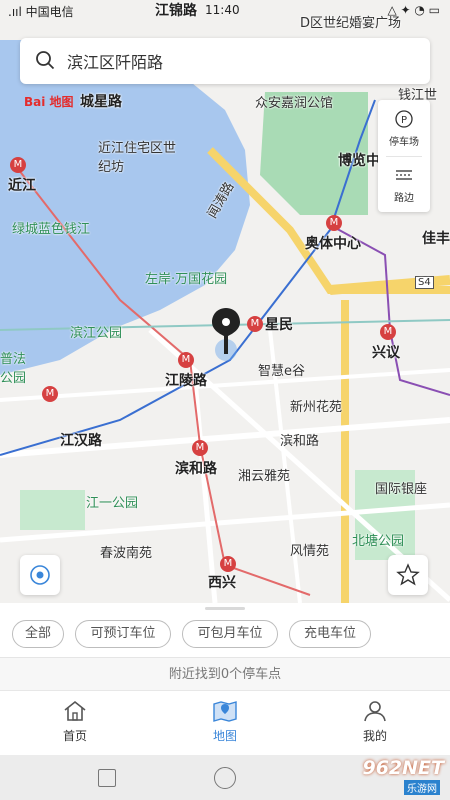  What do you see at coordinates (378, 541) in the screenshot?
I see `map-label-beitang: 北塘公园` at bounding box center [378, 541].